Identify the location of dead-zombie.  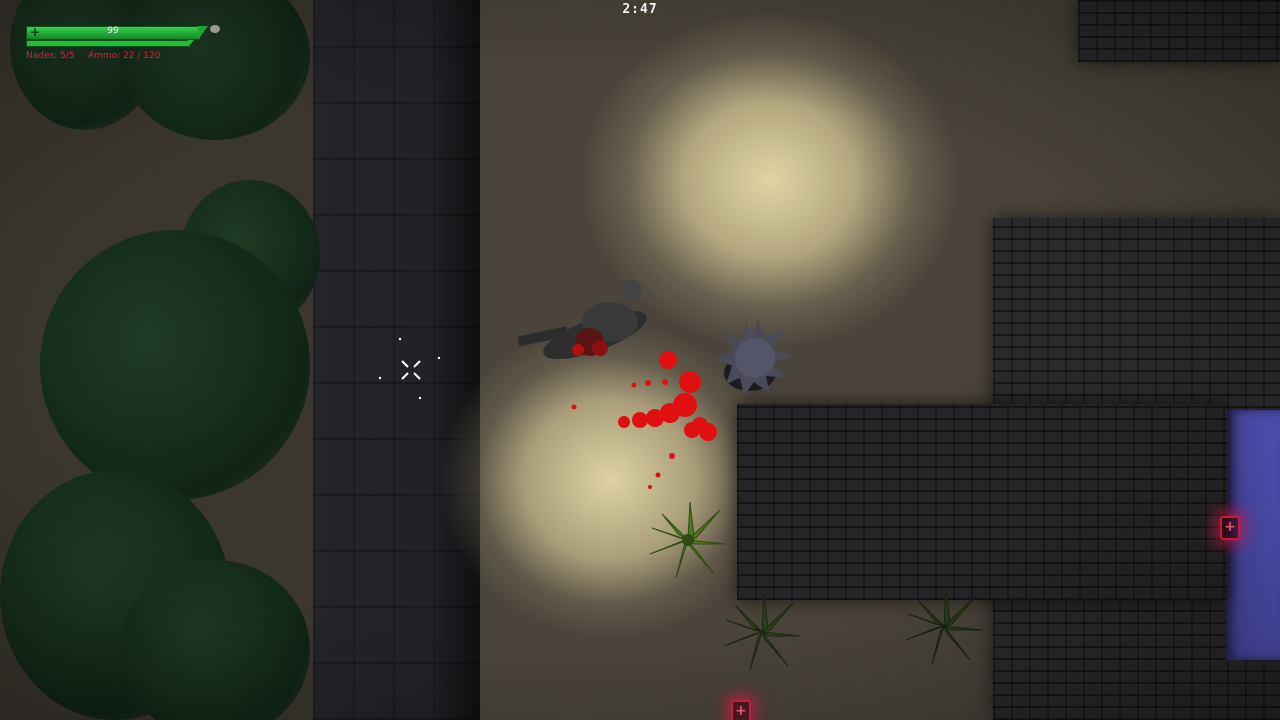
(582, 320).